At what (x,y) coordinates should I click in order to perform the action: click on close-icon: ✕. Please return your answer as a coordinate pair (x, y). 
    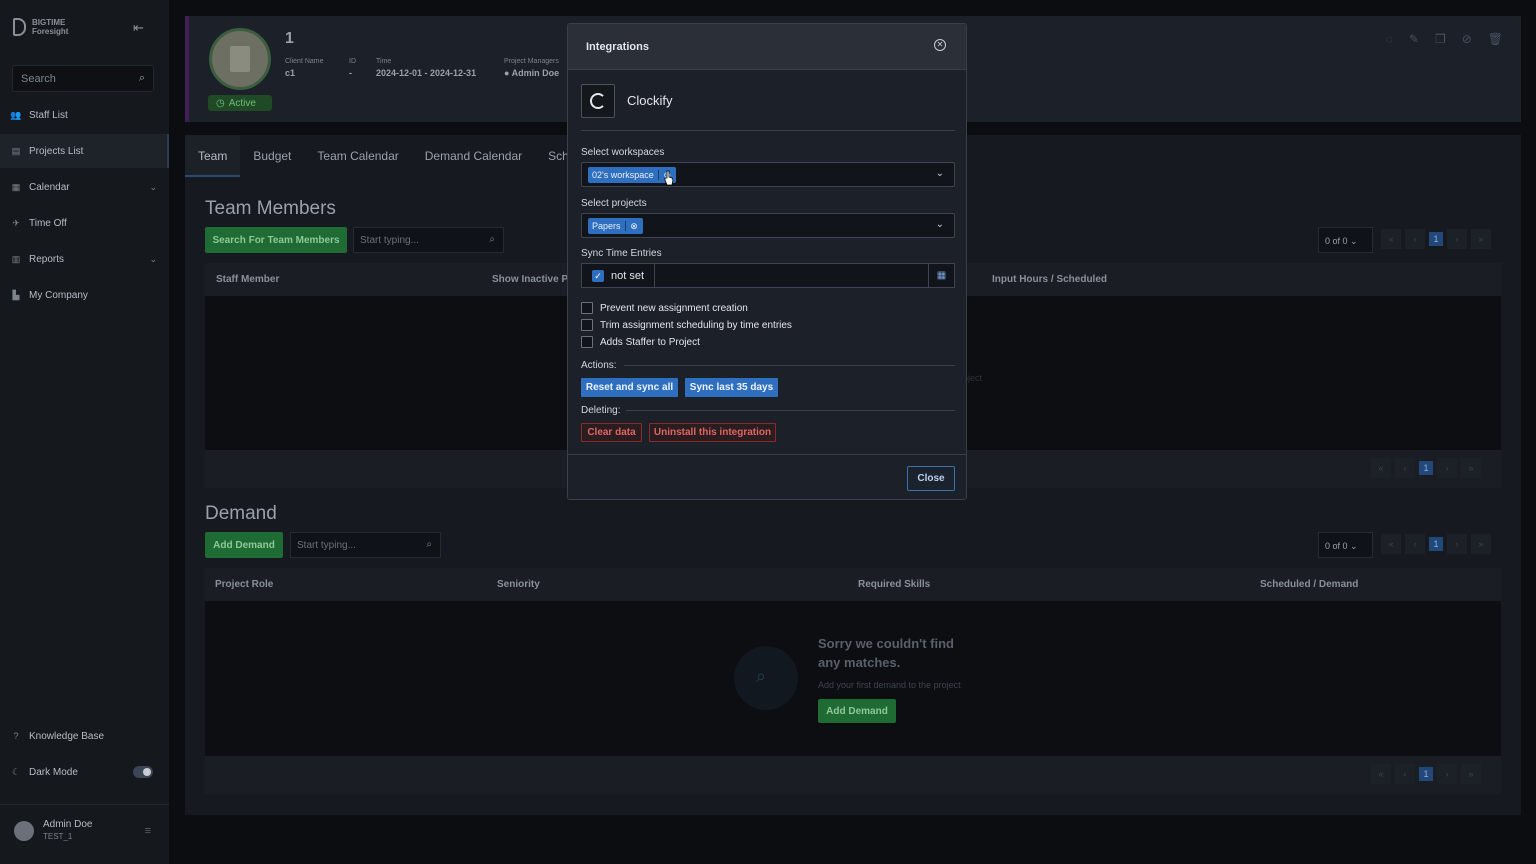
    Looking at the image, I should click on (940, 45).